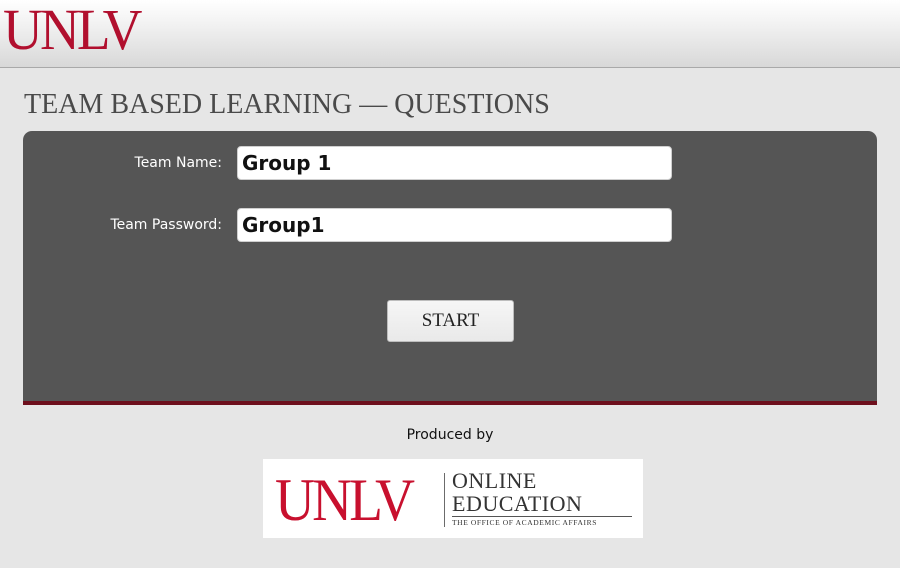  I want to click on footer-logo-subtitle: THE OFFICE OF ACADEMIC AFFAIRS, so click(524, 522).